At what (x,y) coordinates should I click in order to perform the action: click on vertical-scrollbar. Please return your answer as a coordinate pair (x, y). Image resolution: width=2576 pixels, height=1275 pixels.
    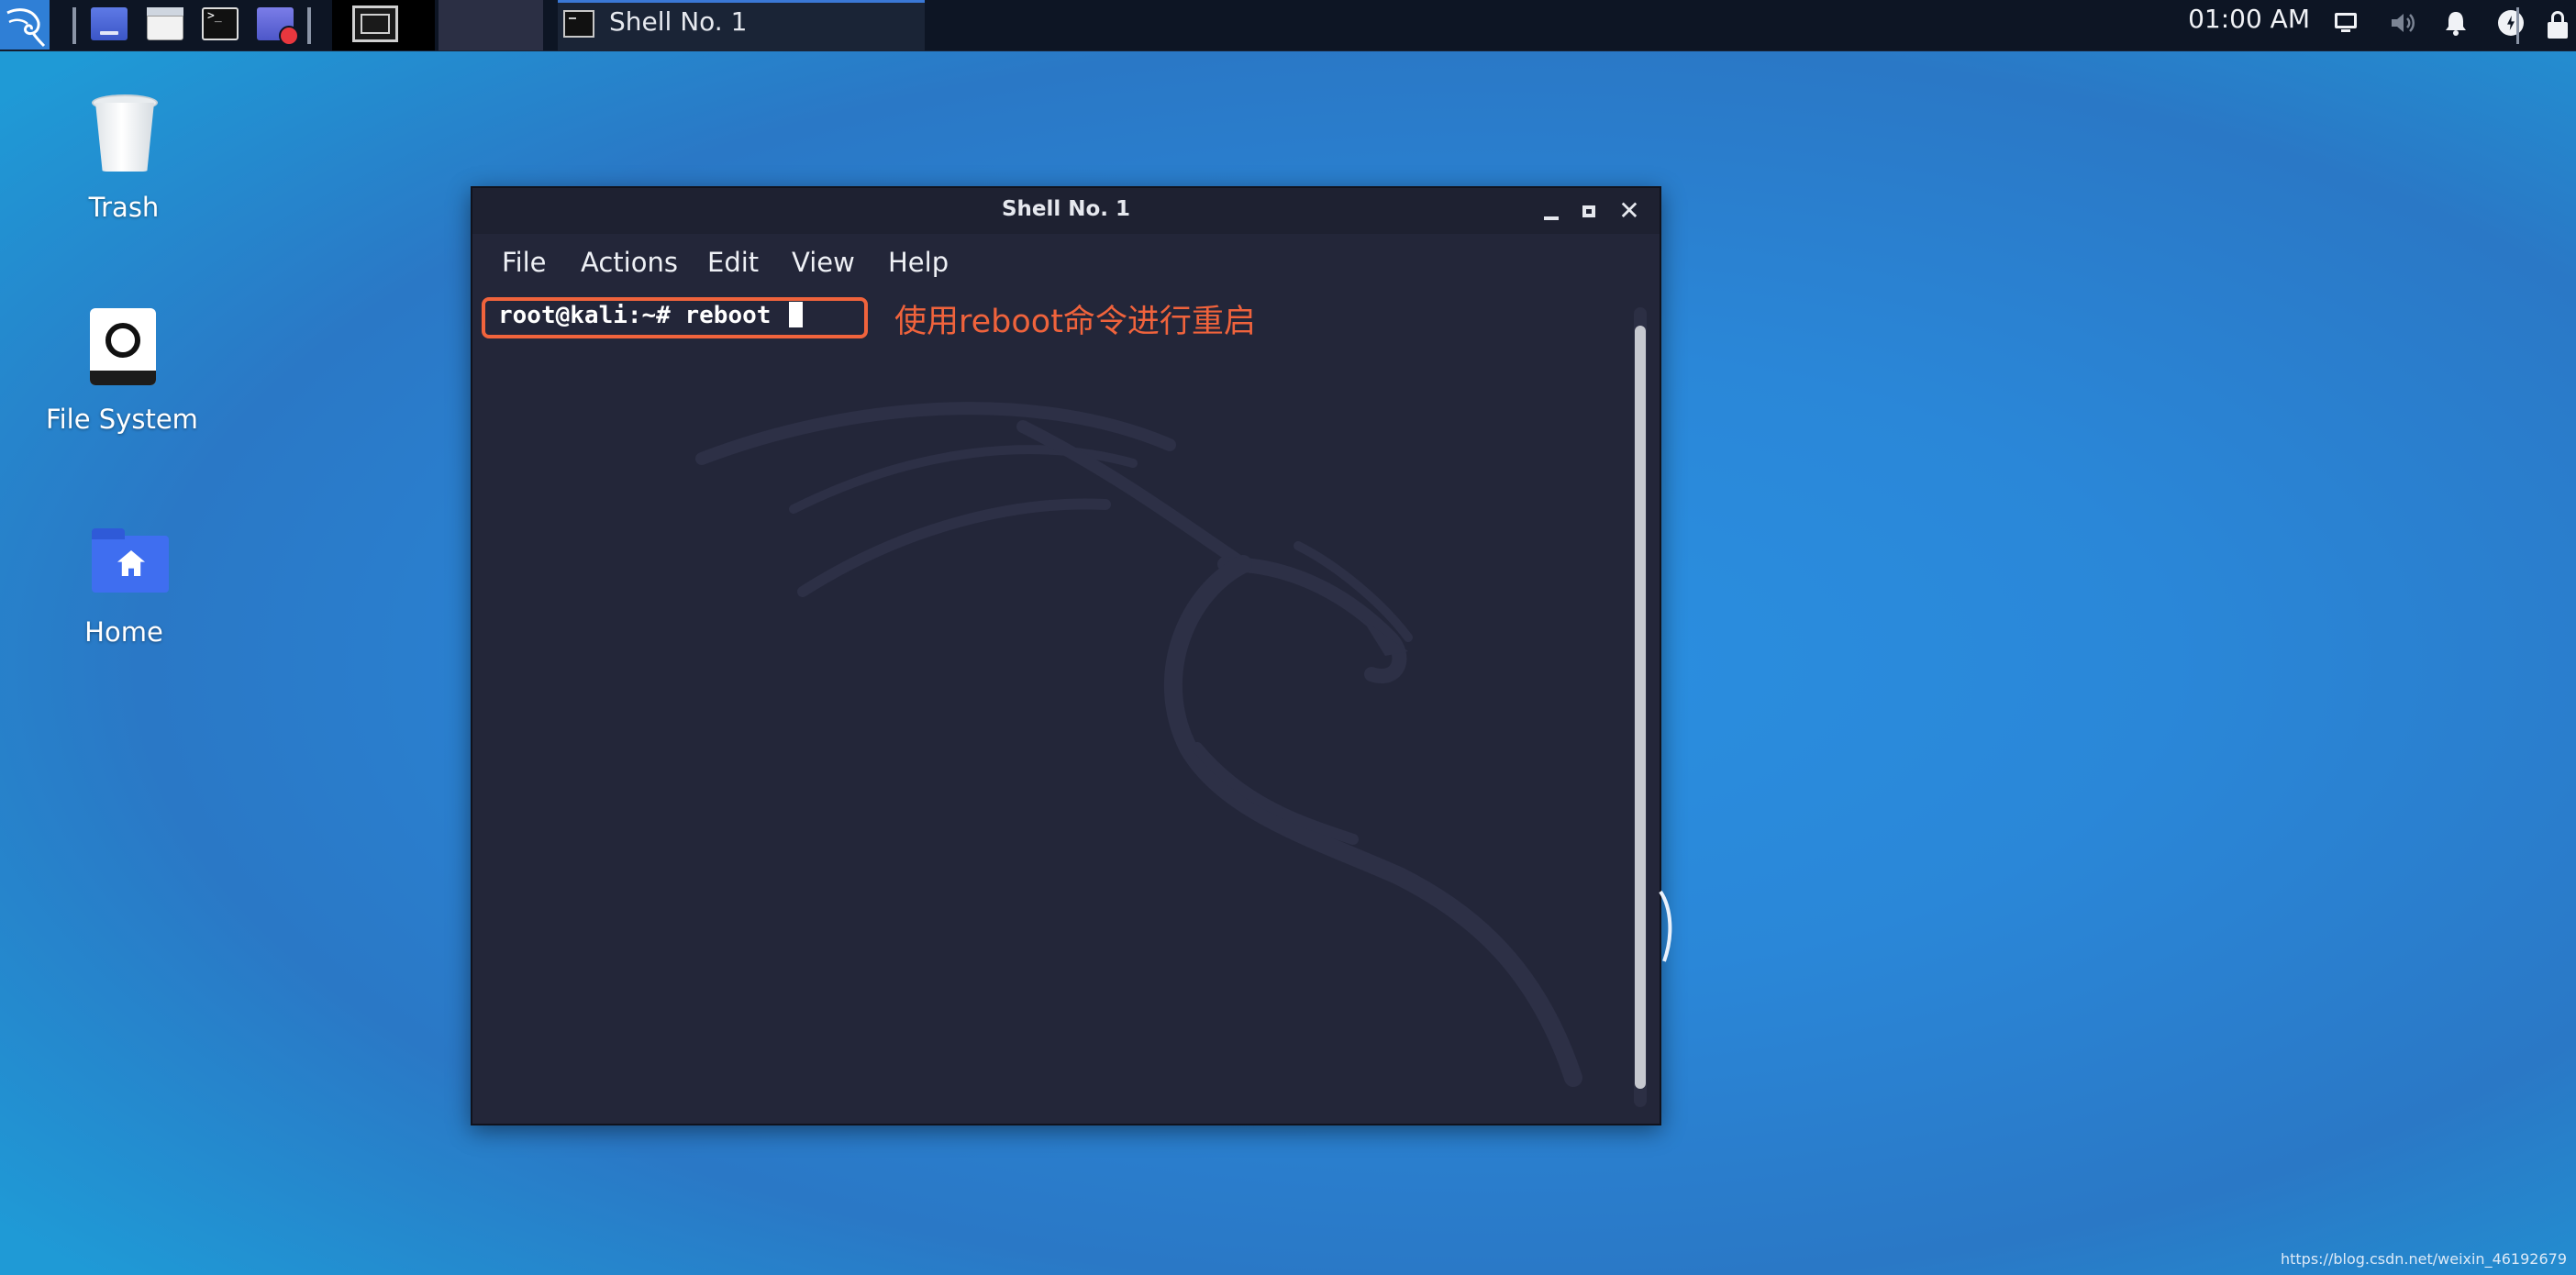
    Looking at the image, I should click on (1640, 707).